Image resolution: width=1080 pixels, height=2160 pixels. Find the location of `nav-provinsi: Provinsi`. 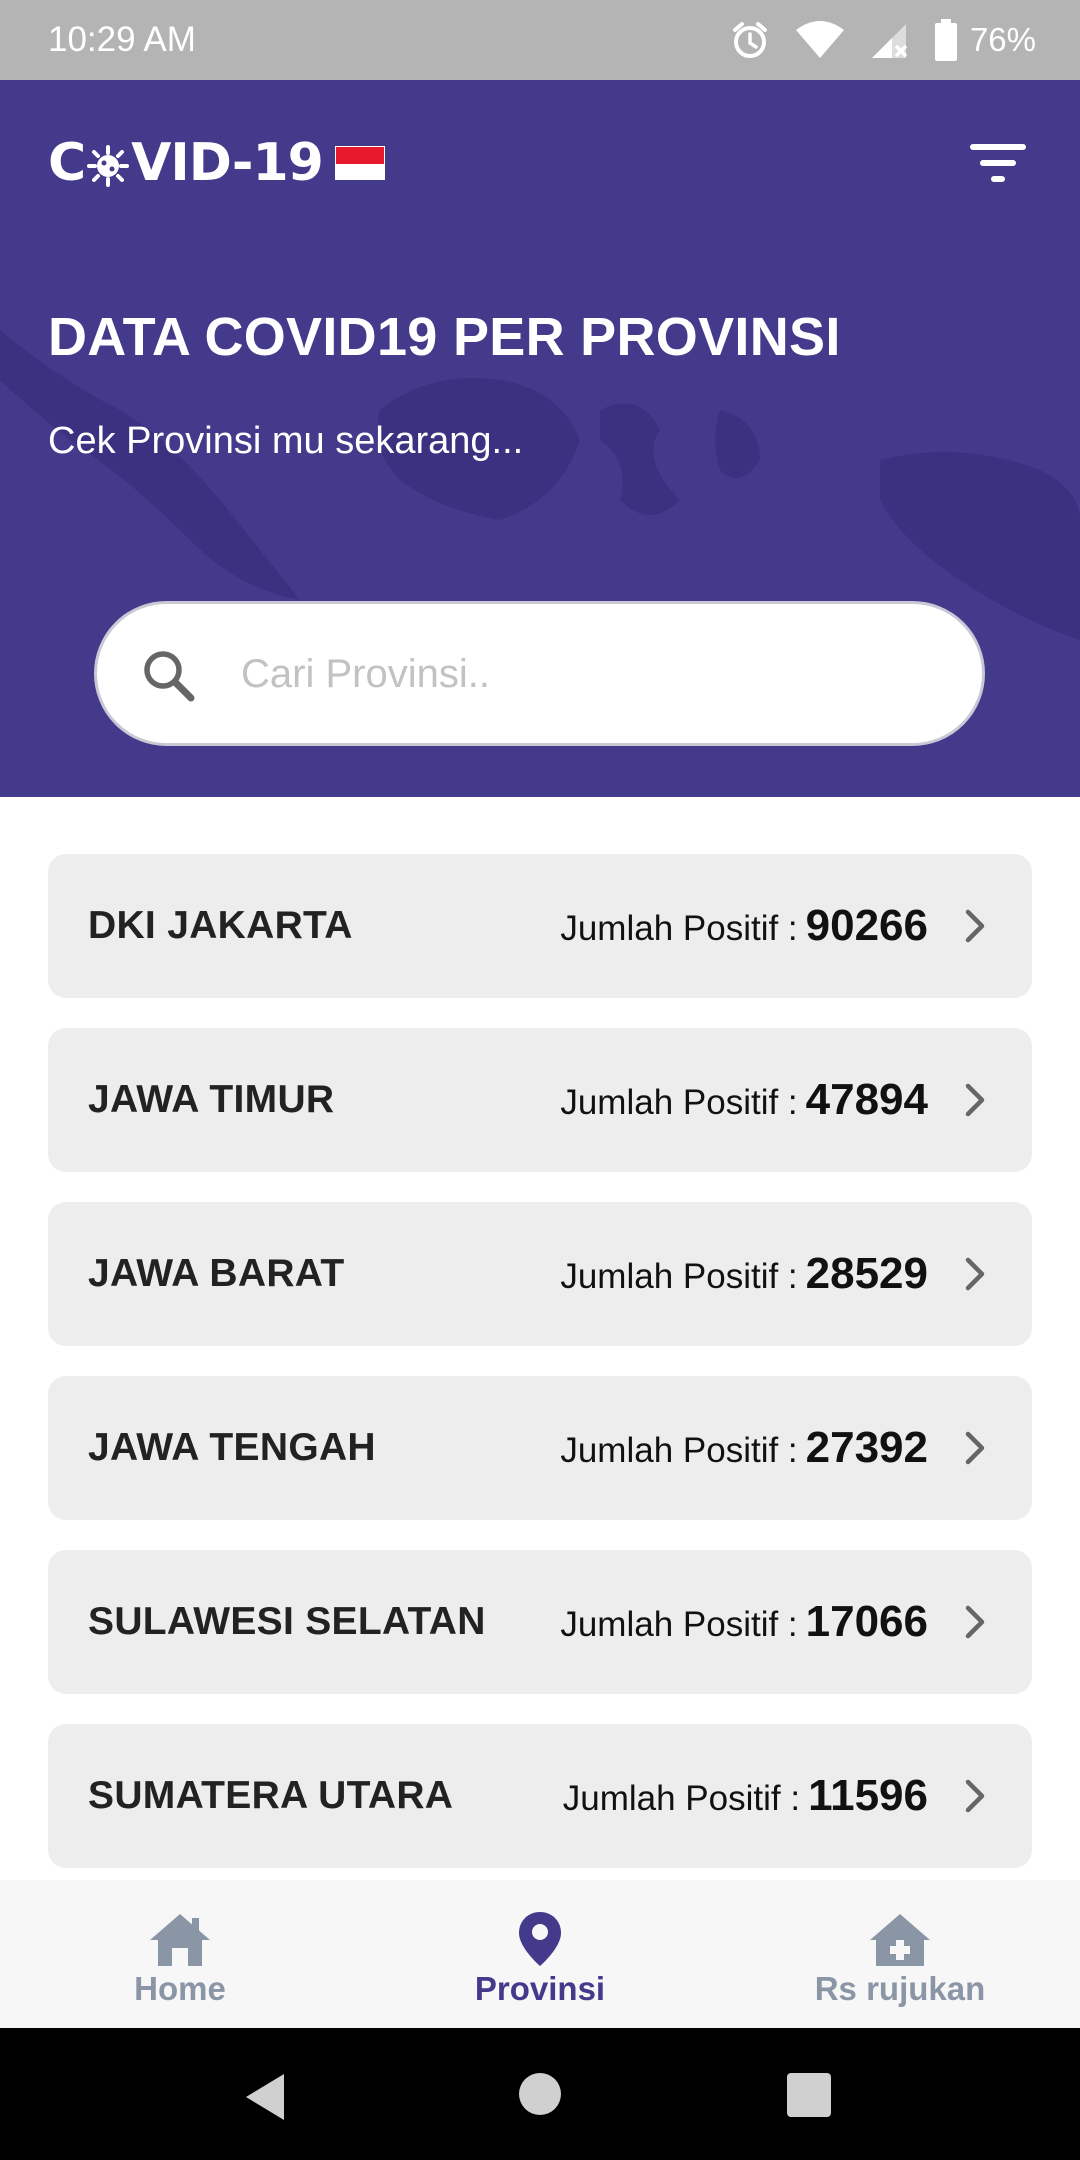

nav-provinsi: Provinsi is located at coordinates (540, 1954).